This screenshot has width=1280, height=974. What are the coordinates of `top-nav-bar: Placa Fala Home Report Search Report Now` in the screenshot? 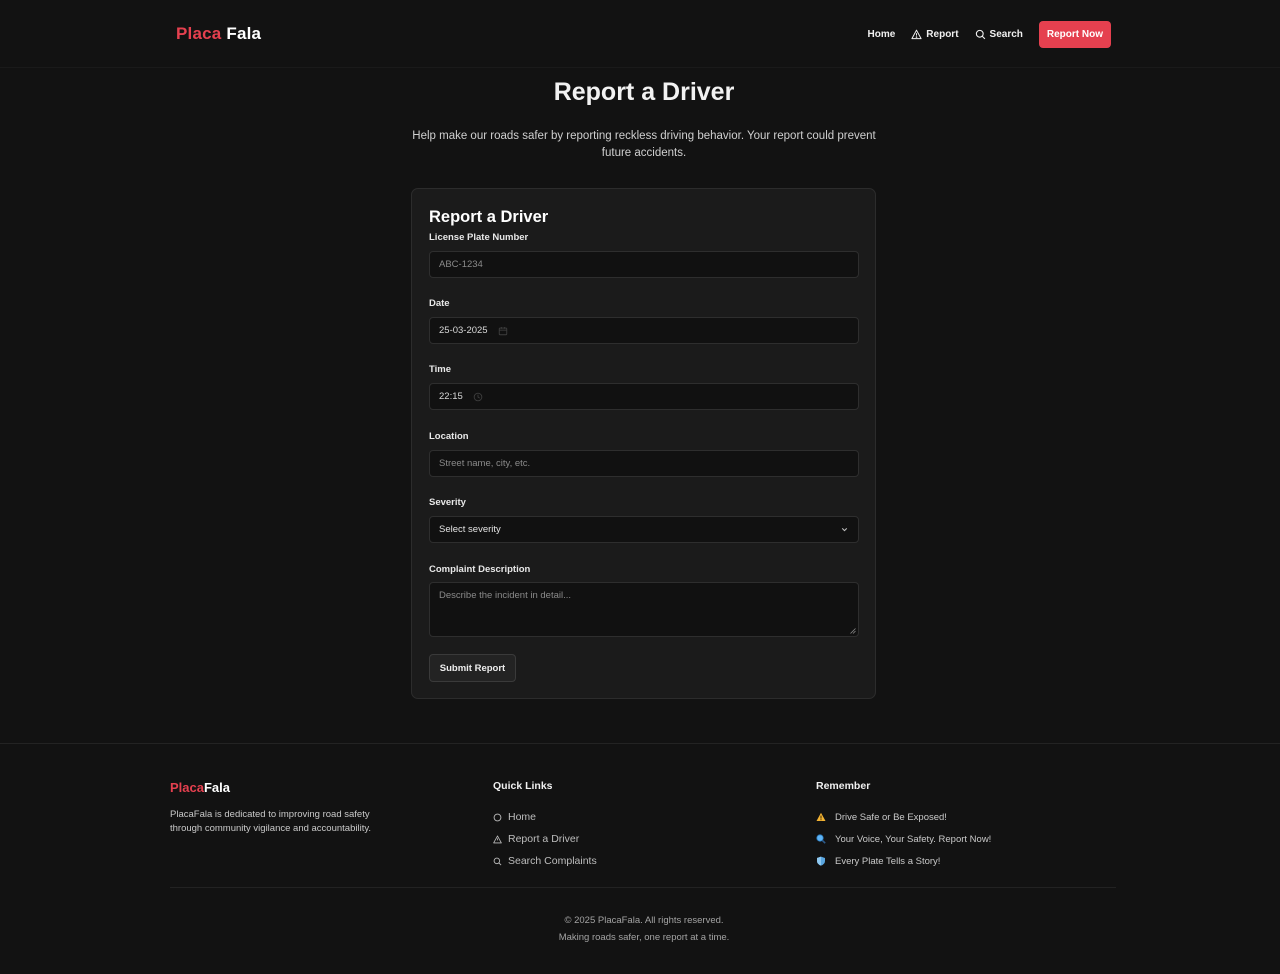 It's located at (640, 34).